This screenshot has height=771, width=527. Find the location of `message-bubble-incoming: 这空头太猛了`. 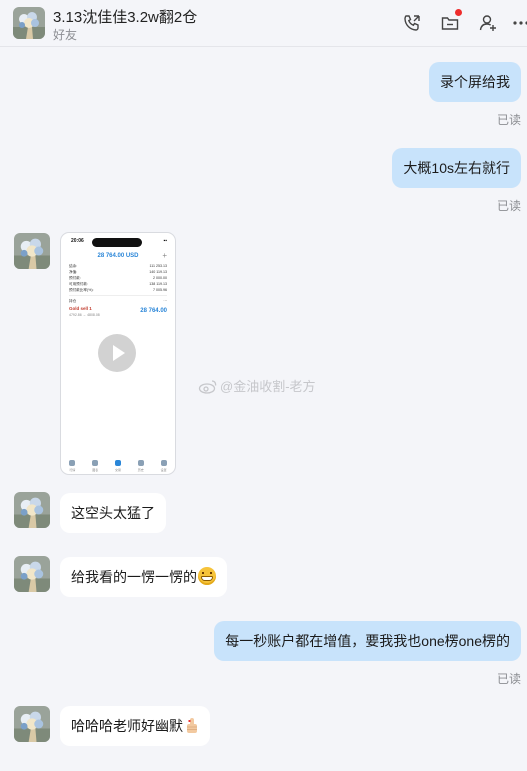

message-bubble-incoming: 这空头太猛了 is located at coordinates (113, 513).